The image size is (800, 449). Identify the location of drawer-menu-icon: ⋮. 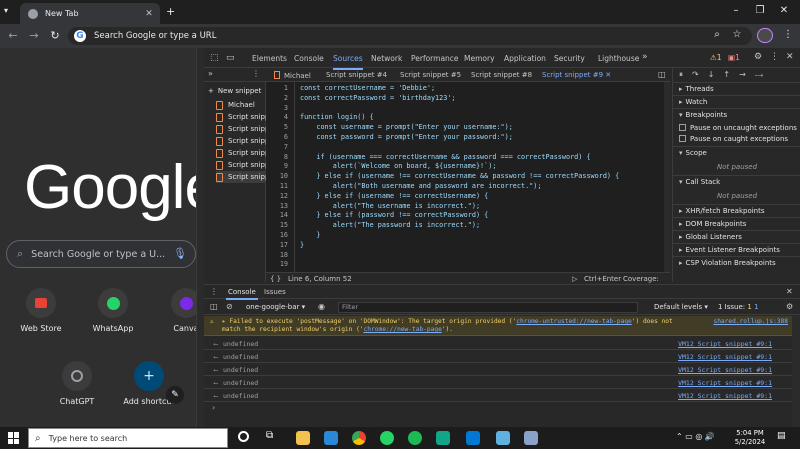
(214, 291).